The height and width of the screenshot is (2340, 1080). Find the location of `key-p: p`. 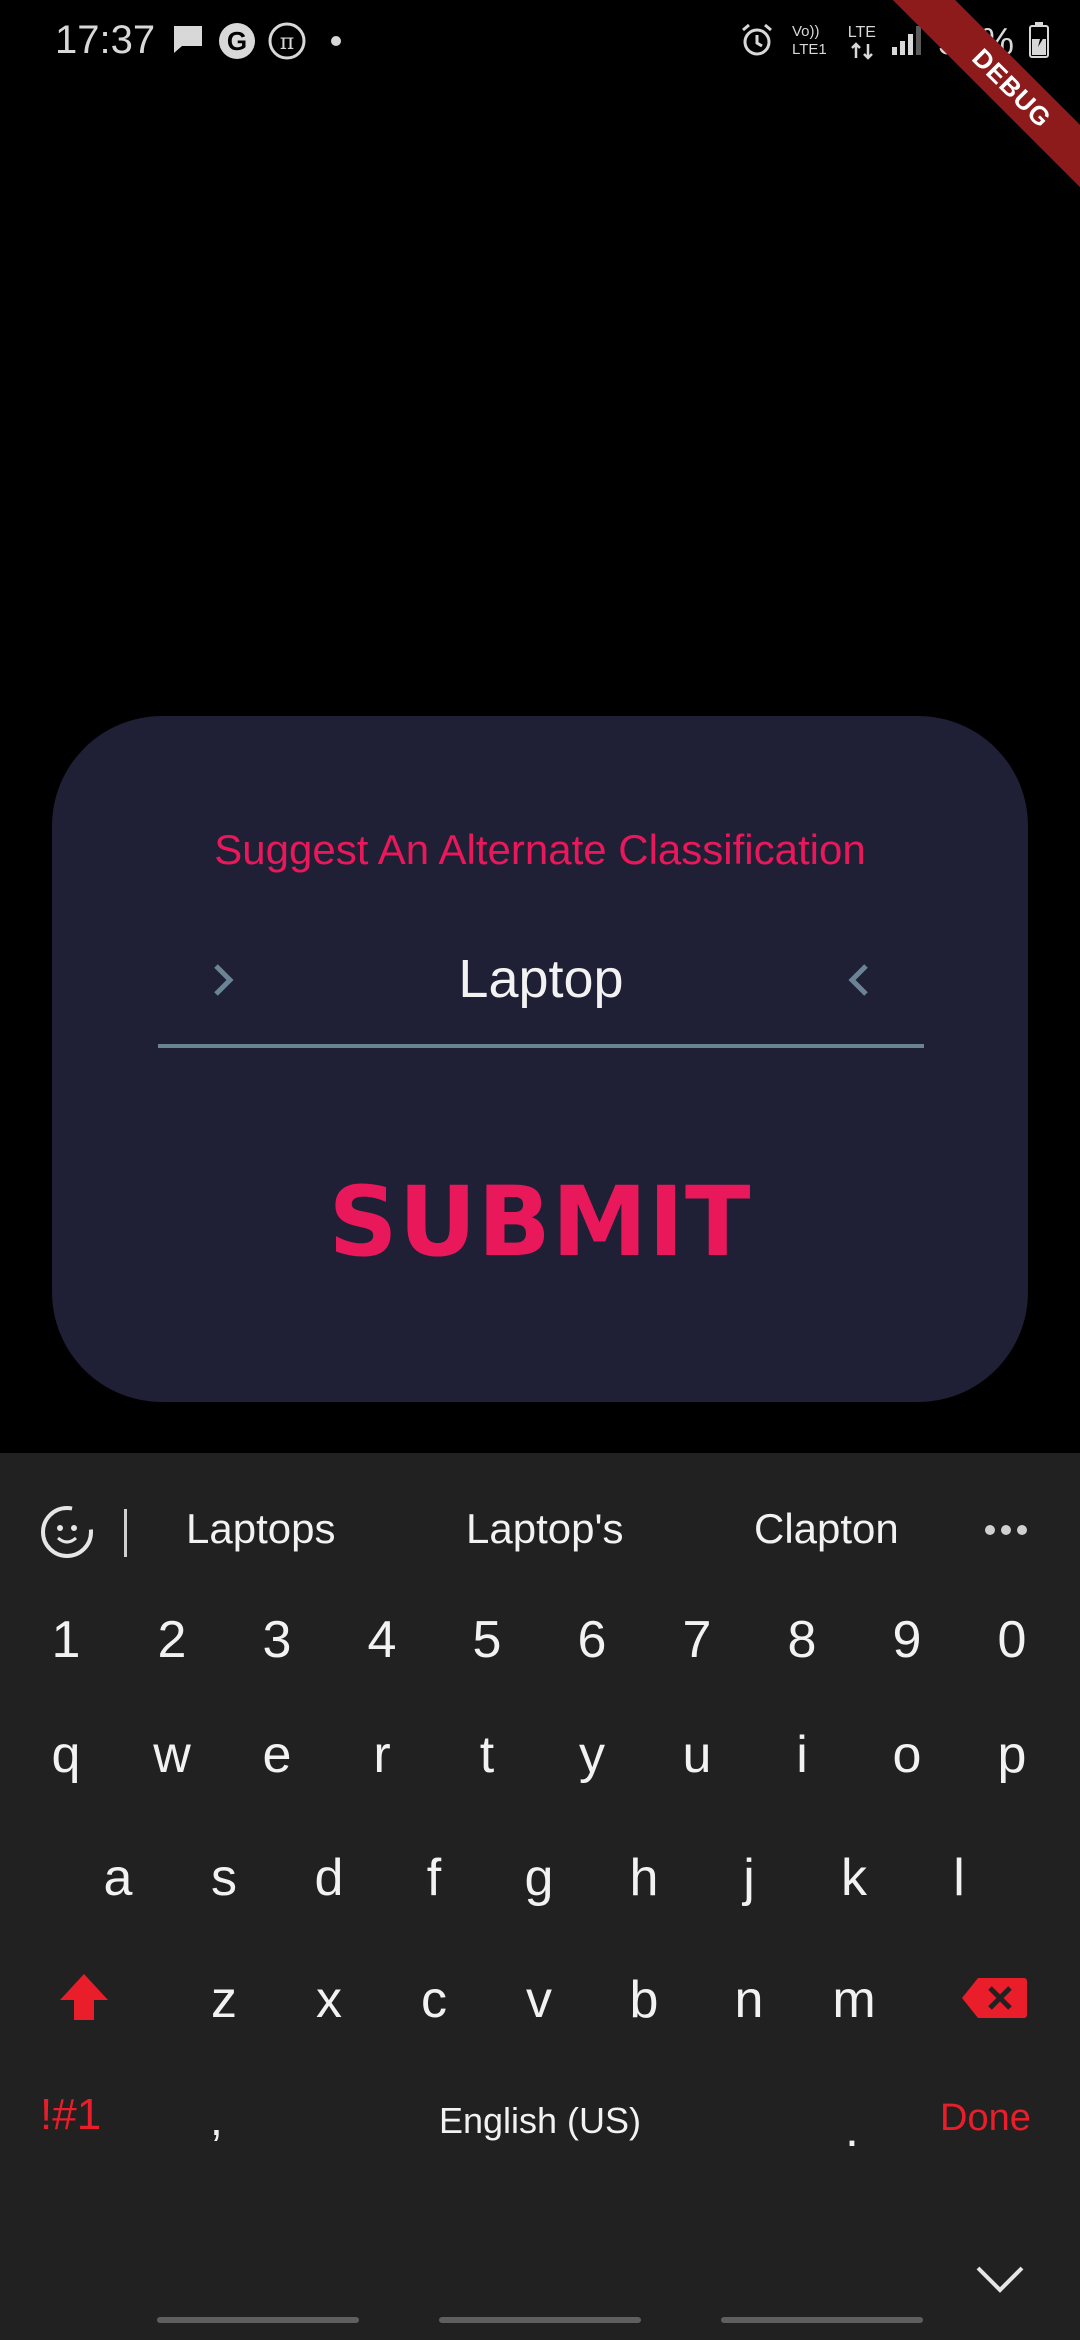

key-p: p is located at coordinates (1012, 1755).